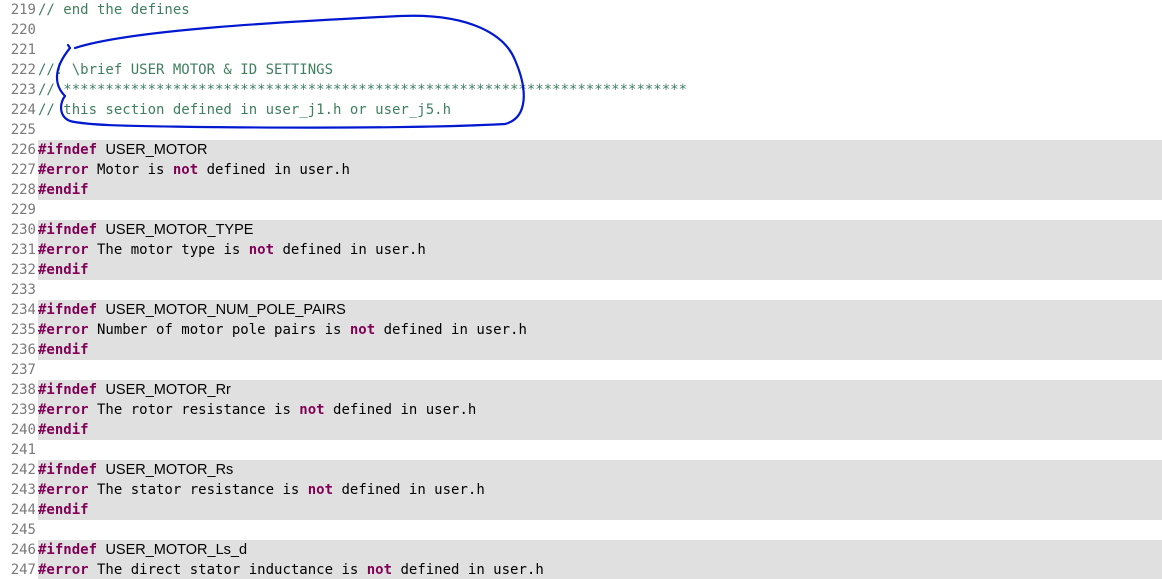 This screenshot has width=1162, height=579. What do you see at coordinates (600, 170) in the screenshot?
I see `line-code: #error Motor is not defined in user.h` at bounding box center [600, 170].